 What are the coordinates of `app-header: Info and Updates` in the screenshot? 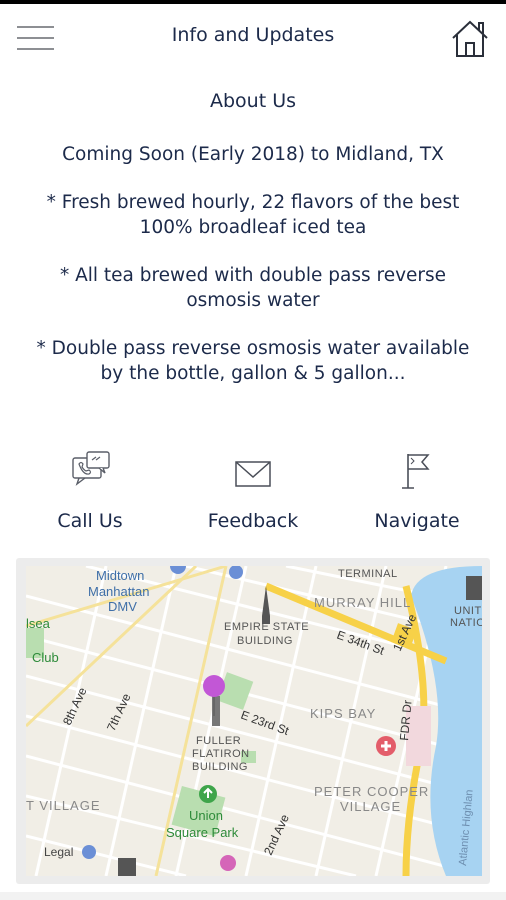 It's located at (253, 37).